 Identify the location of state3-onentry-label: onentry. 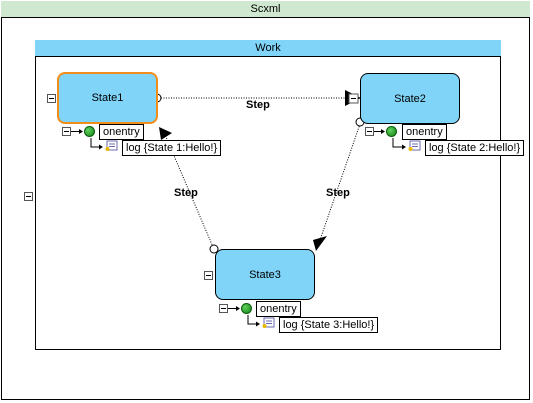
(278, 309).